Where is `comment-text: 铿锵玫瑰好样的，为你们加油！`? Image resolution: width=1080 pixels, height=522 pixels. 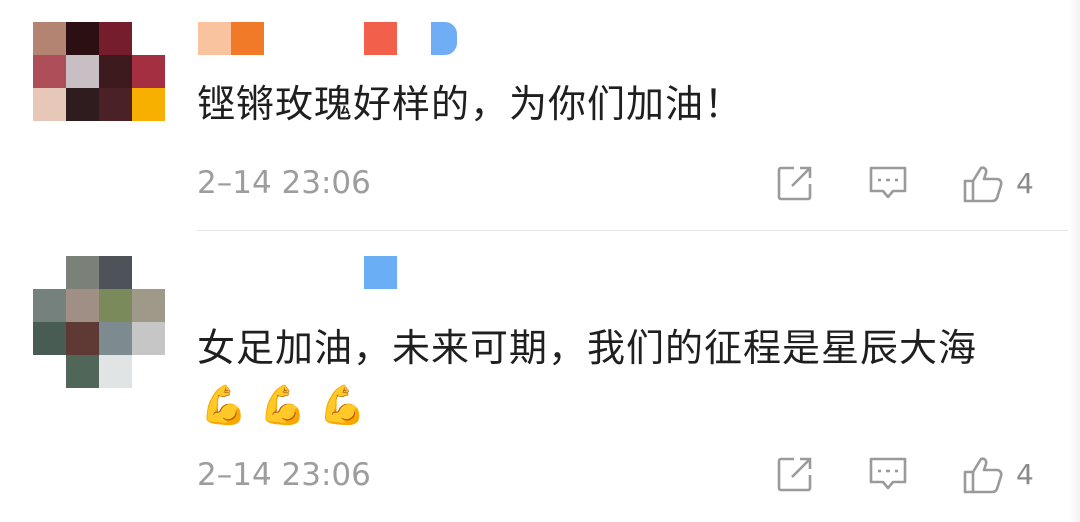
comment-text: 铿锵玫瑰好样的，为你们加油！ is located at coordinates (470, 104).